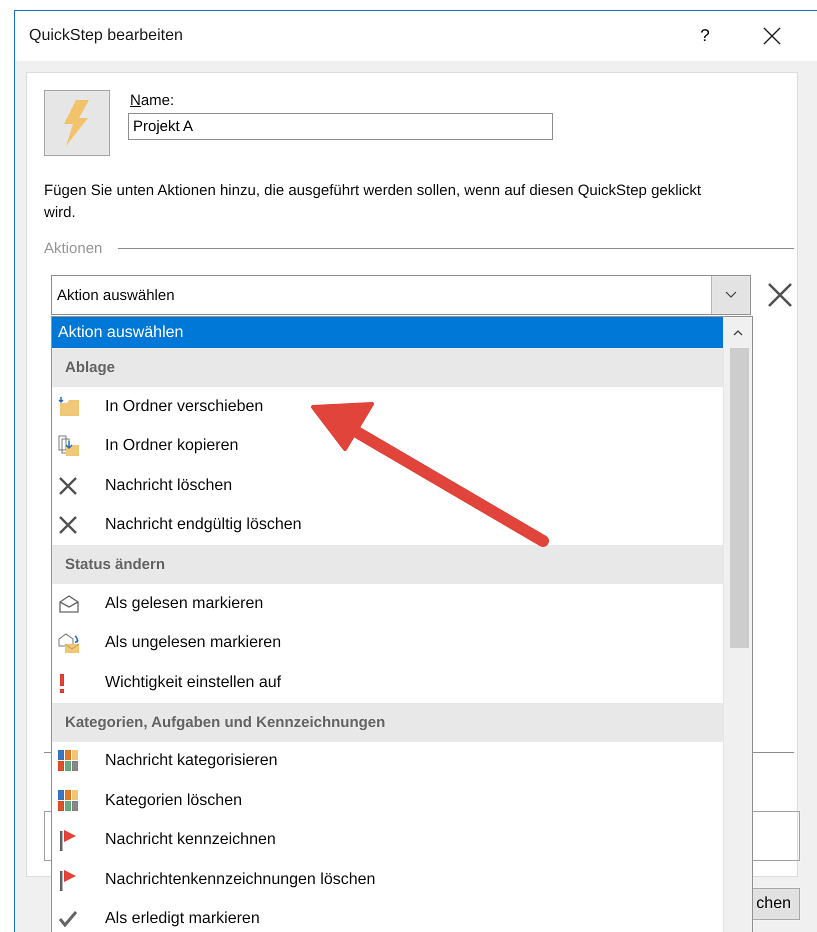 The width and height of the screenshot is (817, 932). What do you see at coordinates (387, 722) in the screenshot?
I see `group-header: Kategorien, Aufgaben und Kennzeichnungen` at bounding box center [387, 722].